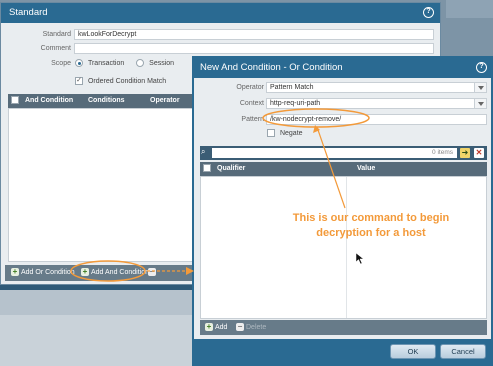 This screenshot has width=493, height=366. What do you see at coordinates (271, 67) in the screenshot?
I see `dialog-title: New And Condition - Or Condition` at bounding box center [271, 67].